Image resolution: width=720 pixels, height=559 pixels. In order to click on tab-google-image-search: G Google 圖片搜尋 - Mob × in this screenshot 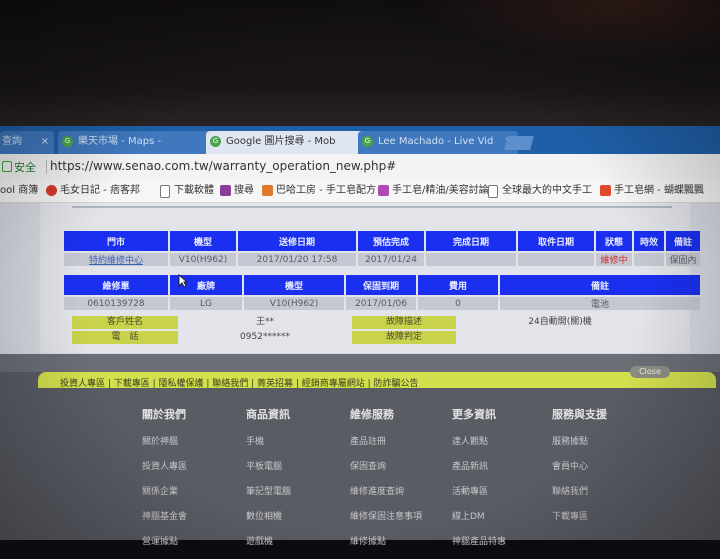, I will do `click(289, 142)`.